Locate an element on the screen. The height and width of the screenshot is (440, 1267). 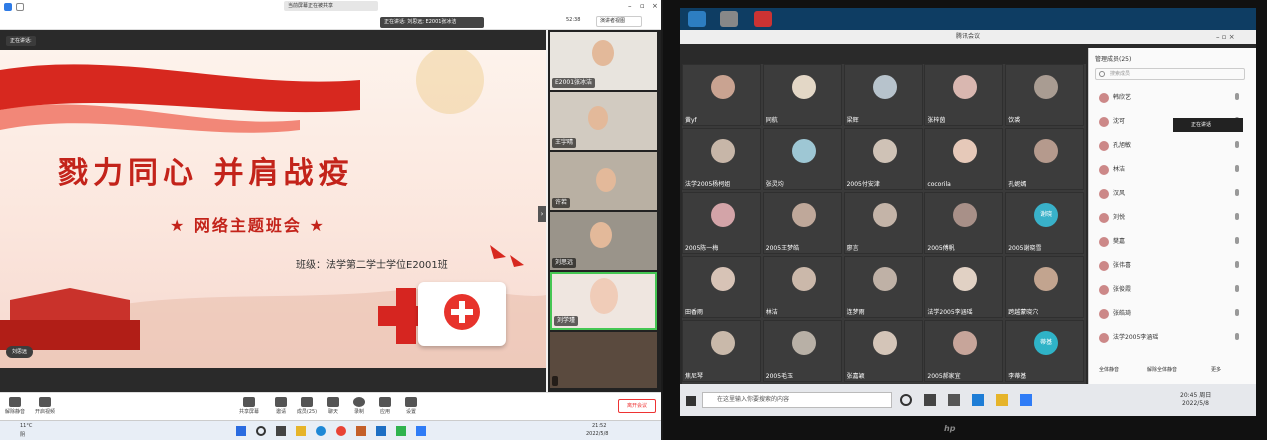
participant-tile: 连梦雨 is located at coordinates (883, 287).